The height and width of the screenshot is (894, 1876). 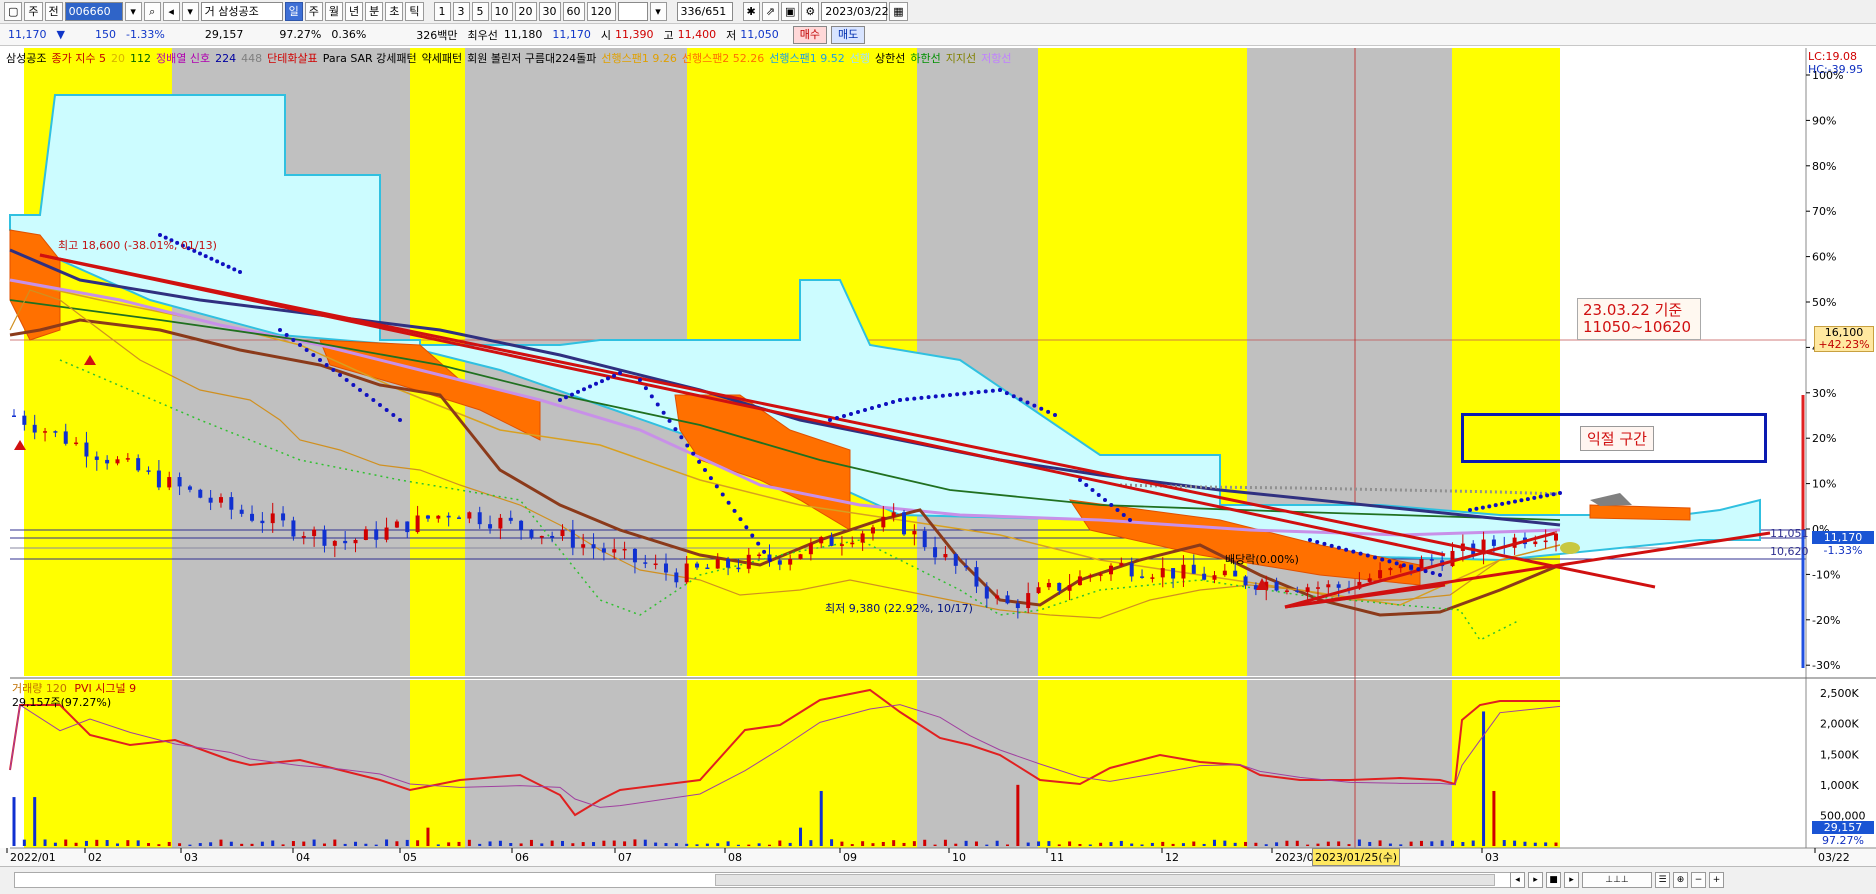 I want to click on horizontal-scrollbar, so click(x=764, y=880).